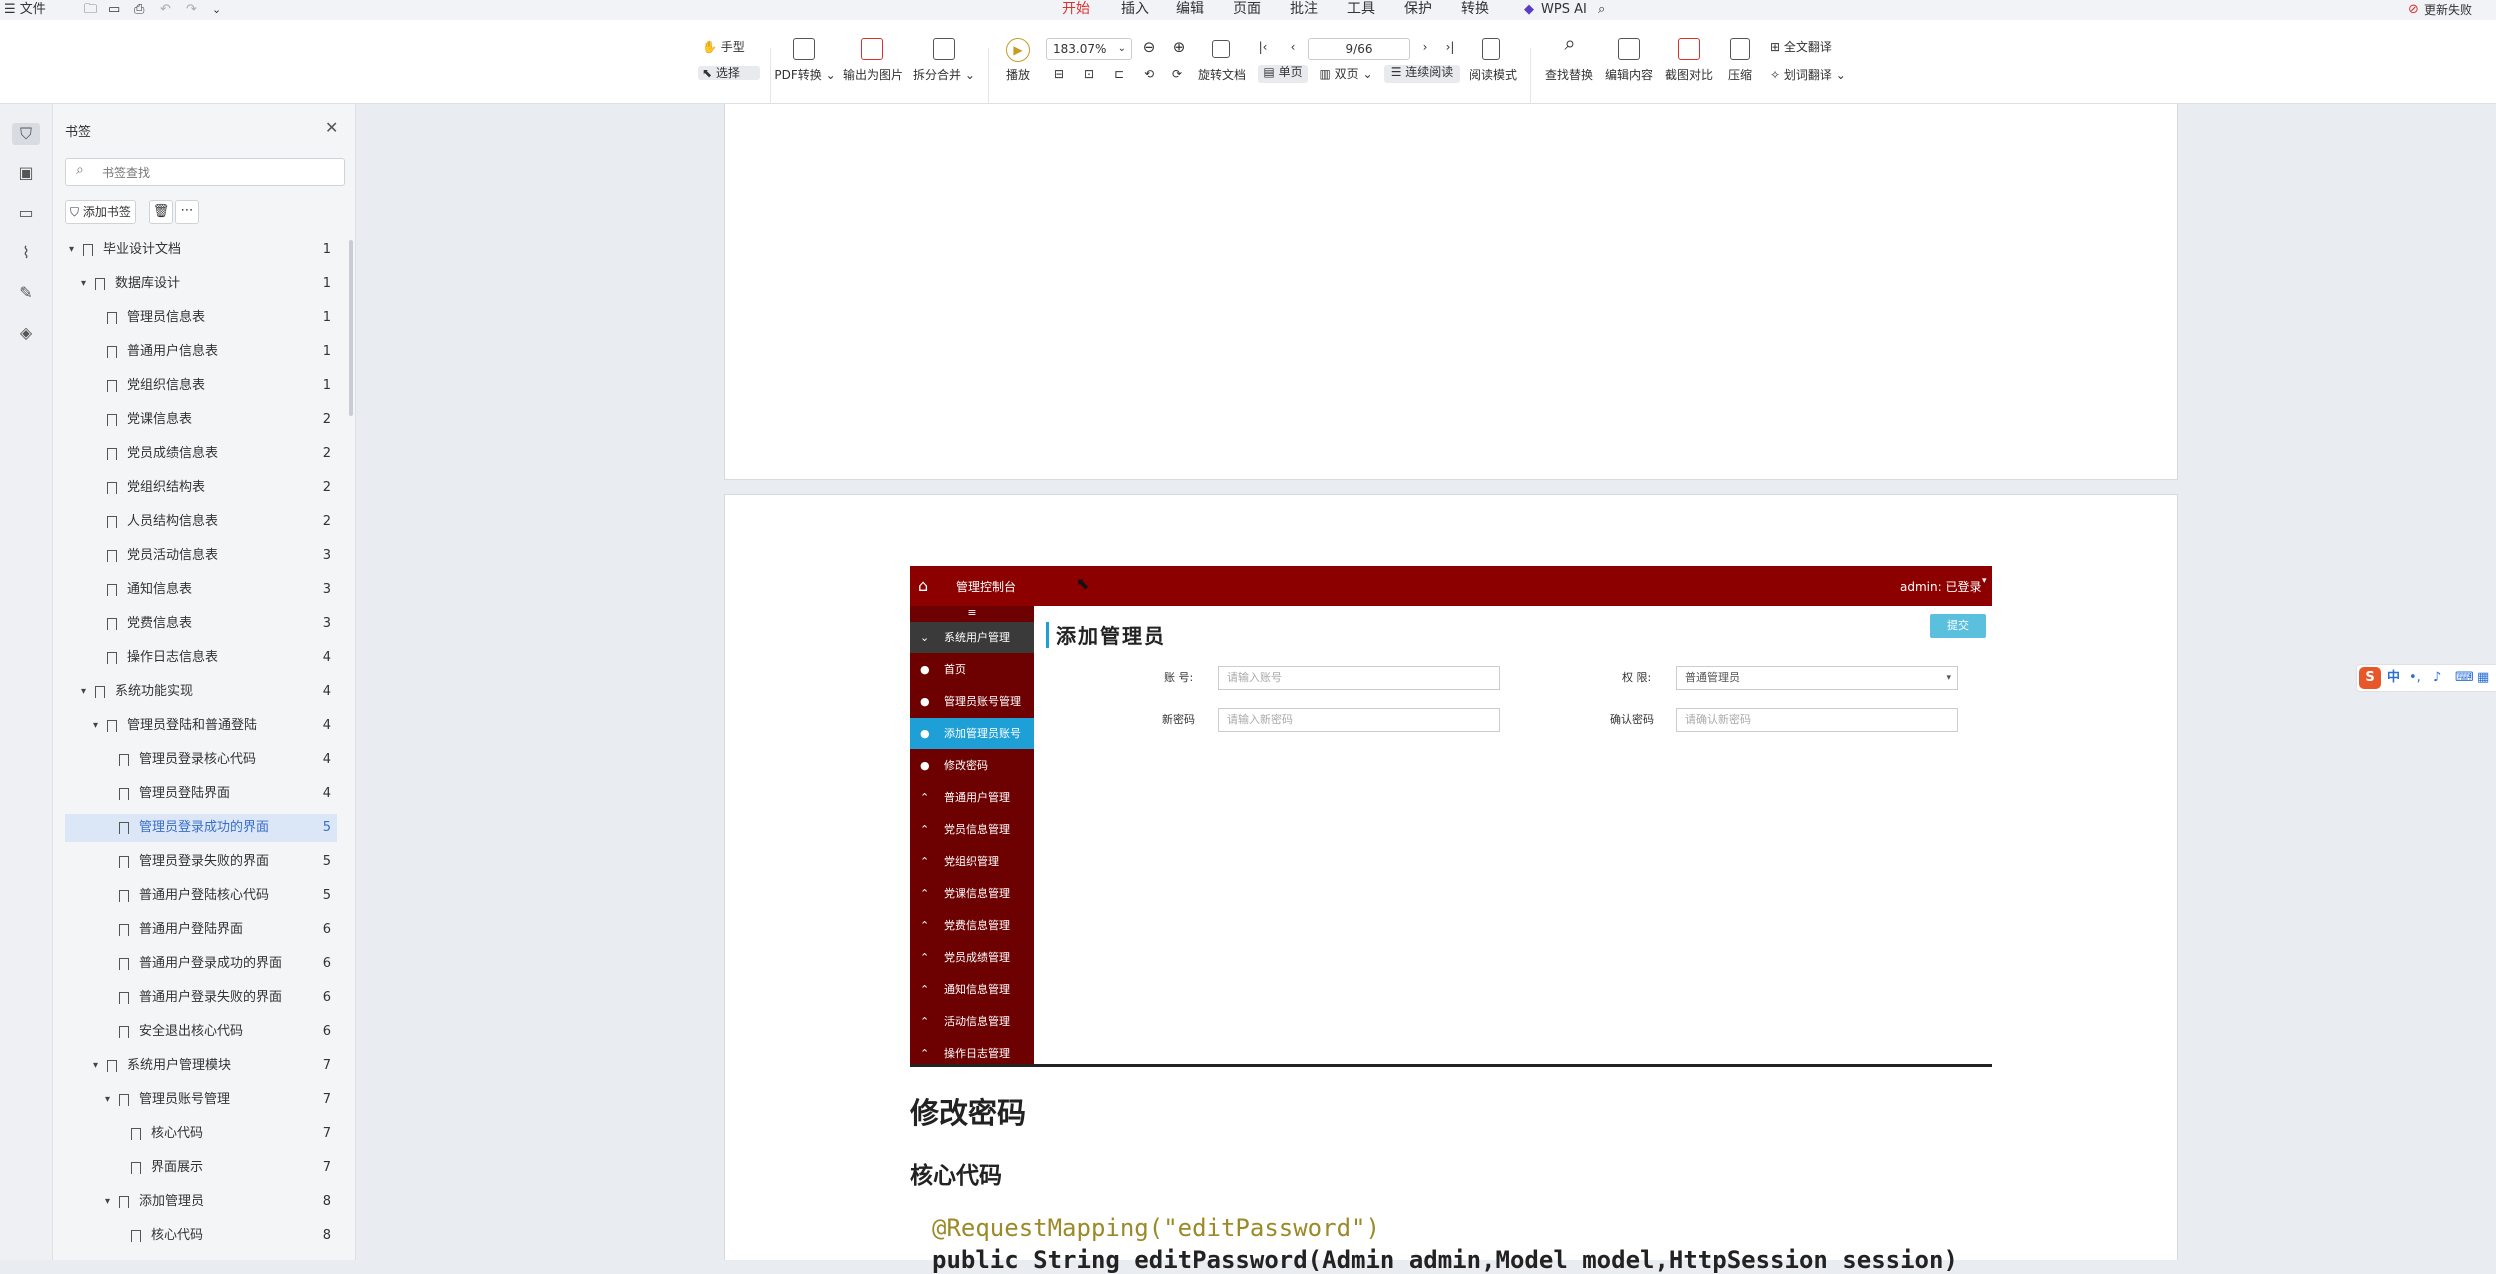  Describe the element at coordinates (1149, 74) in the screenshot. I see `rotate-left-icon: ⟲` at that location.